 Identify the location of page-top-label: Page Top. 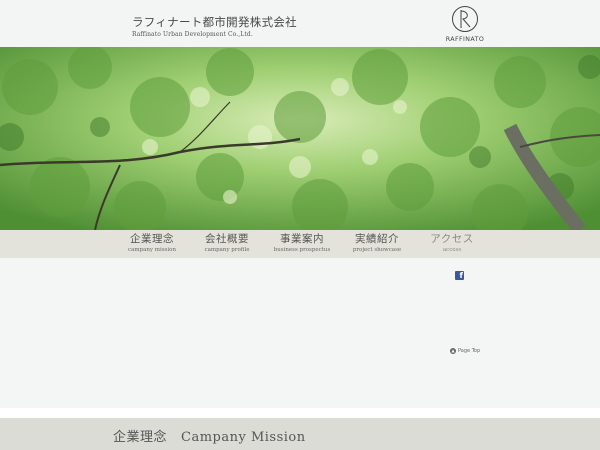
(469, 350).